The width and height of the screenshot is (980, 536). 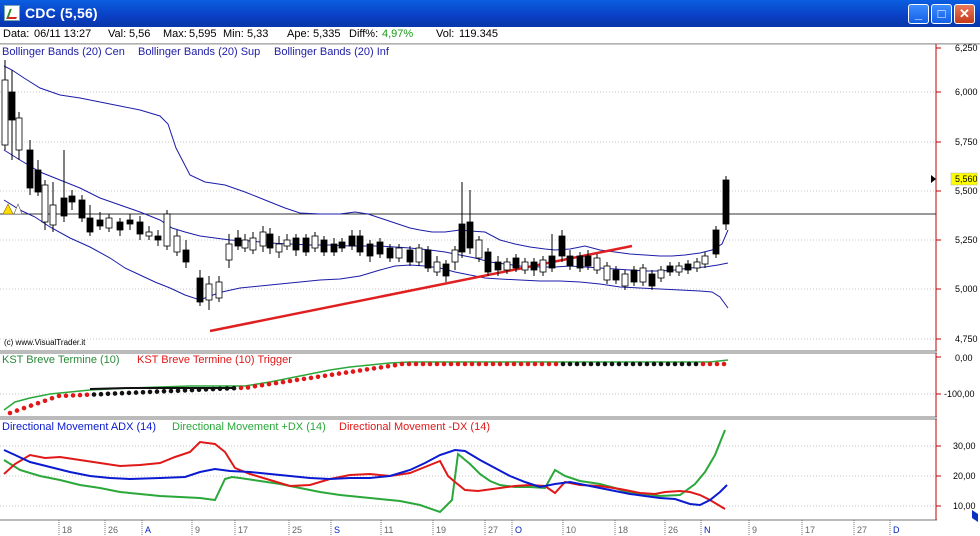 What do you see at coordinates (18, 209) in the screenshot?
I see `up-arrow-icon` at bounding box center [18, 209].